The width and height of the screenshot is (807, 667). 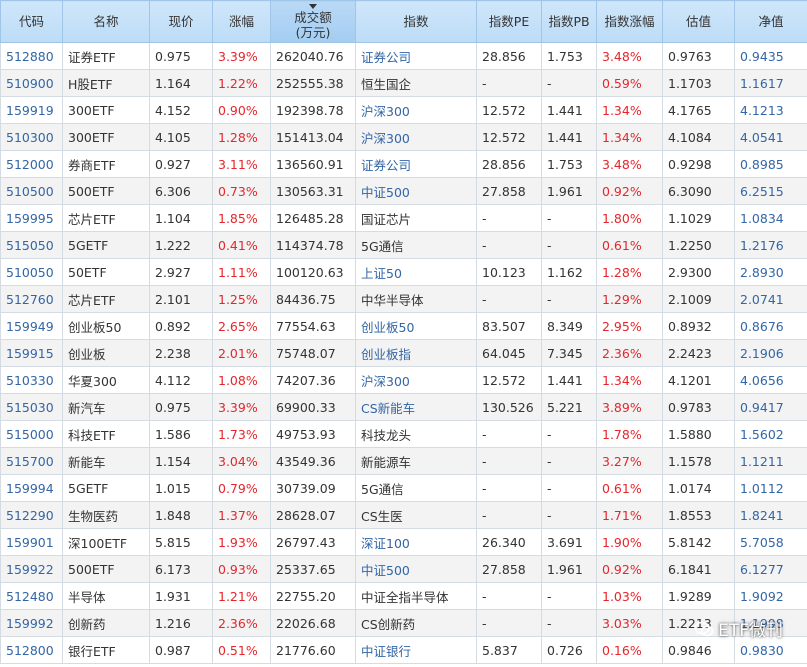 I want to click on cell-code: 159919, so click(x=31, y=110).